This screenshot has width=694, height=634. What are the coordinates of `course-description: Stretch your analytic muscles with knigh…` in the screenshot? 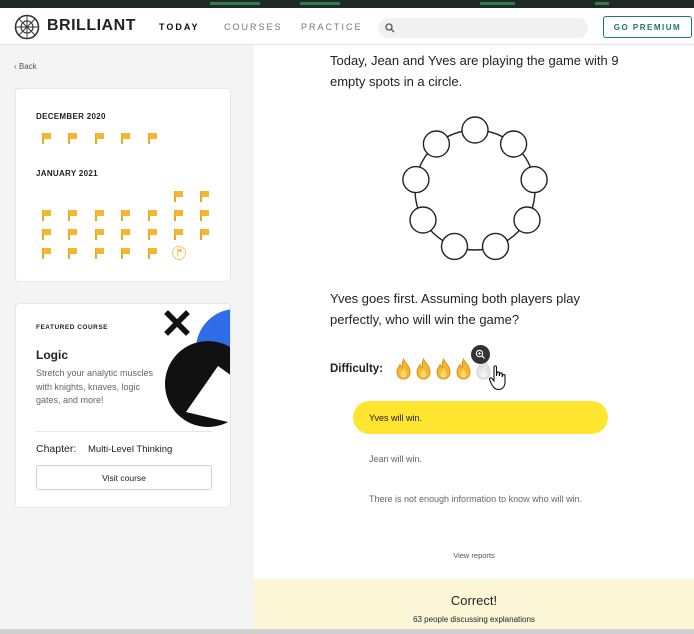 It's located at (95, 386).